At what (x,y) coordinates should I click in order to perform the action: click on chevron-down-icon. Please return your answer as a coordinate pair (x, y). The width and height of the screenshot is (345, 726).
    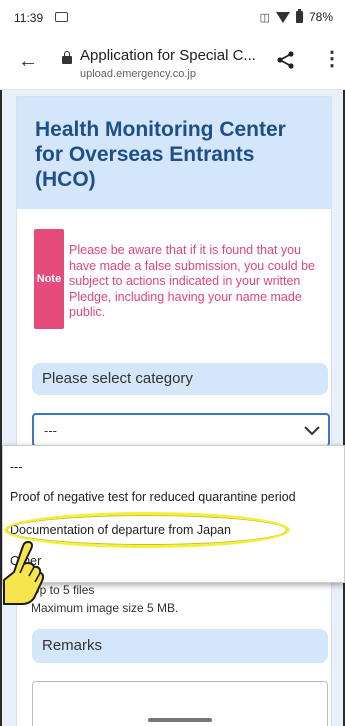
    Looking at the image, I should click on (312, 431).